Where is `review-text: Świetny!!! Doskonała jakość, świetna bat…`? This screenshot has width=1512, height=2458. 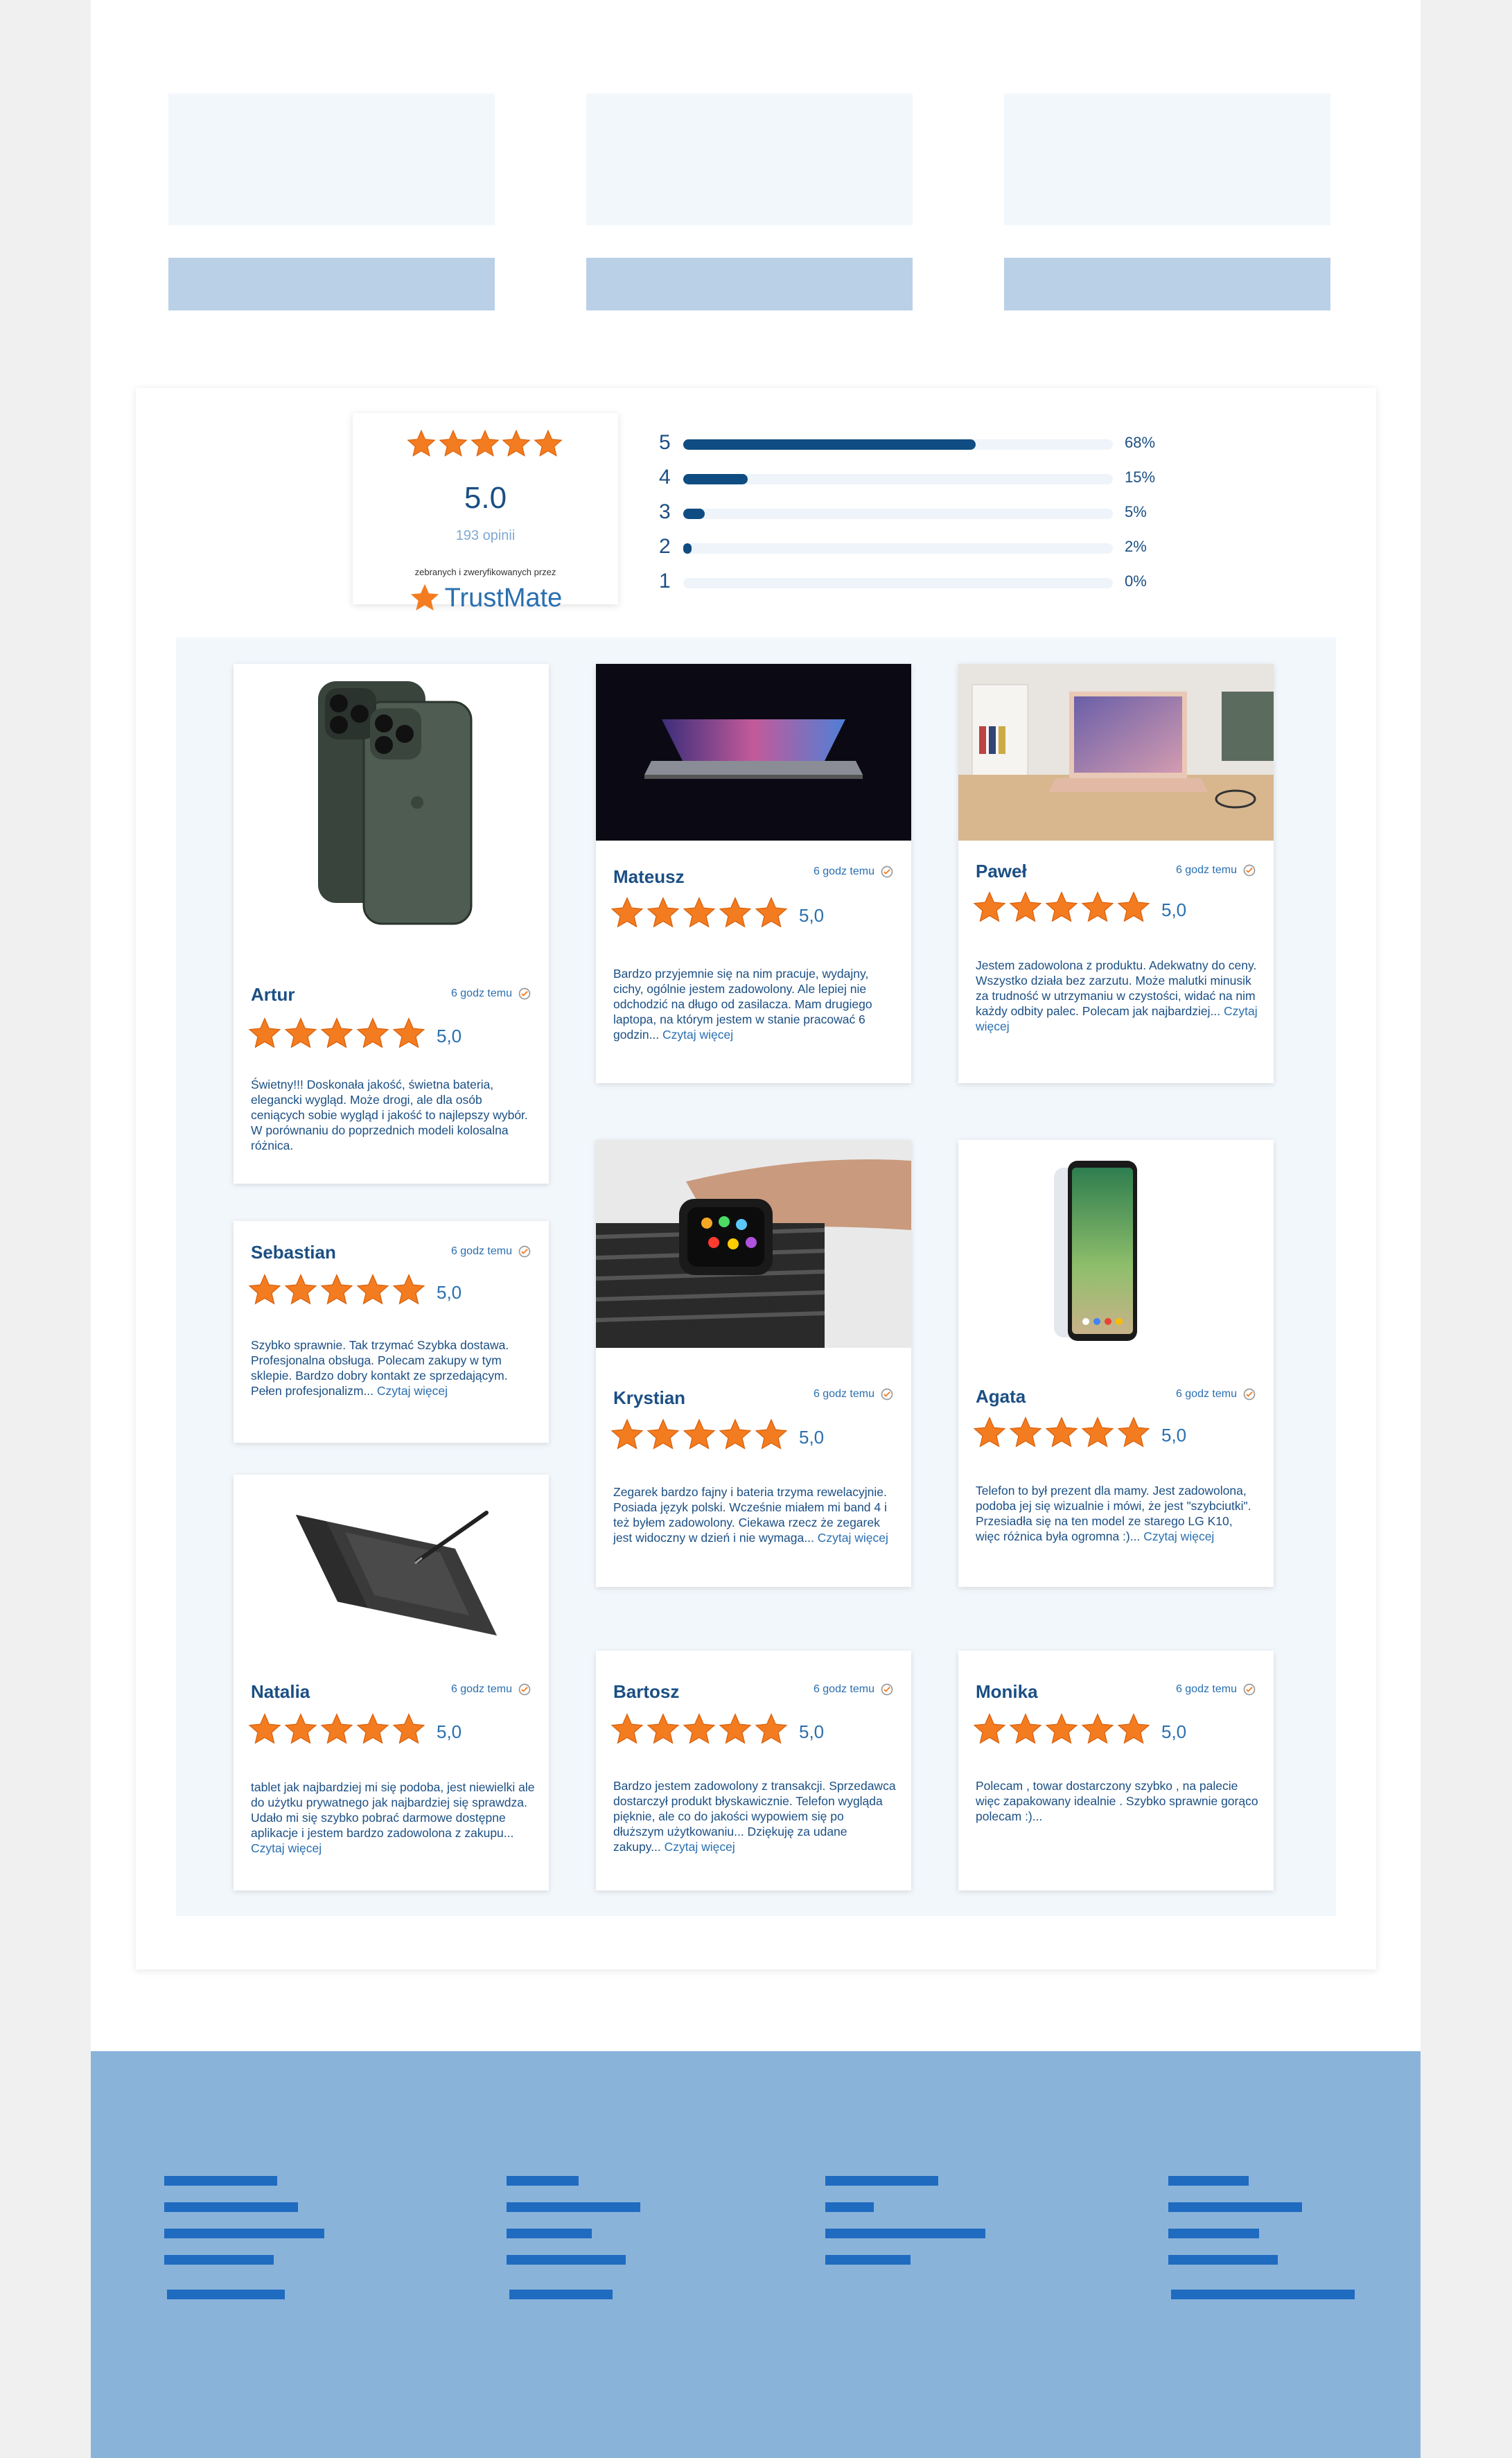 review-text: Świetny!!! Doskonała jakość, świetna bat… is located at coordinates (393, 1115).